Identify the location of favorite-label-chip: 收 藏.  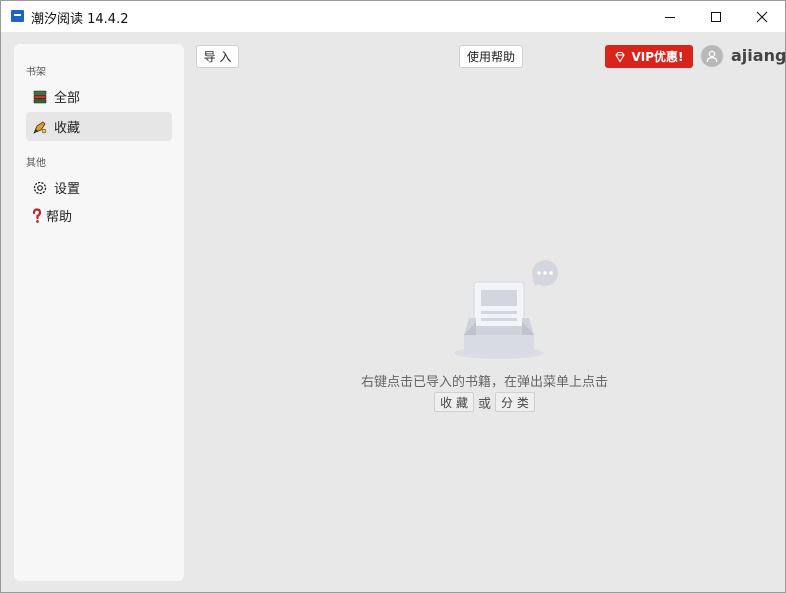
(454, 402).